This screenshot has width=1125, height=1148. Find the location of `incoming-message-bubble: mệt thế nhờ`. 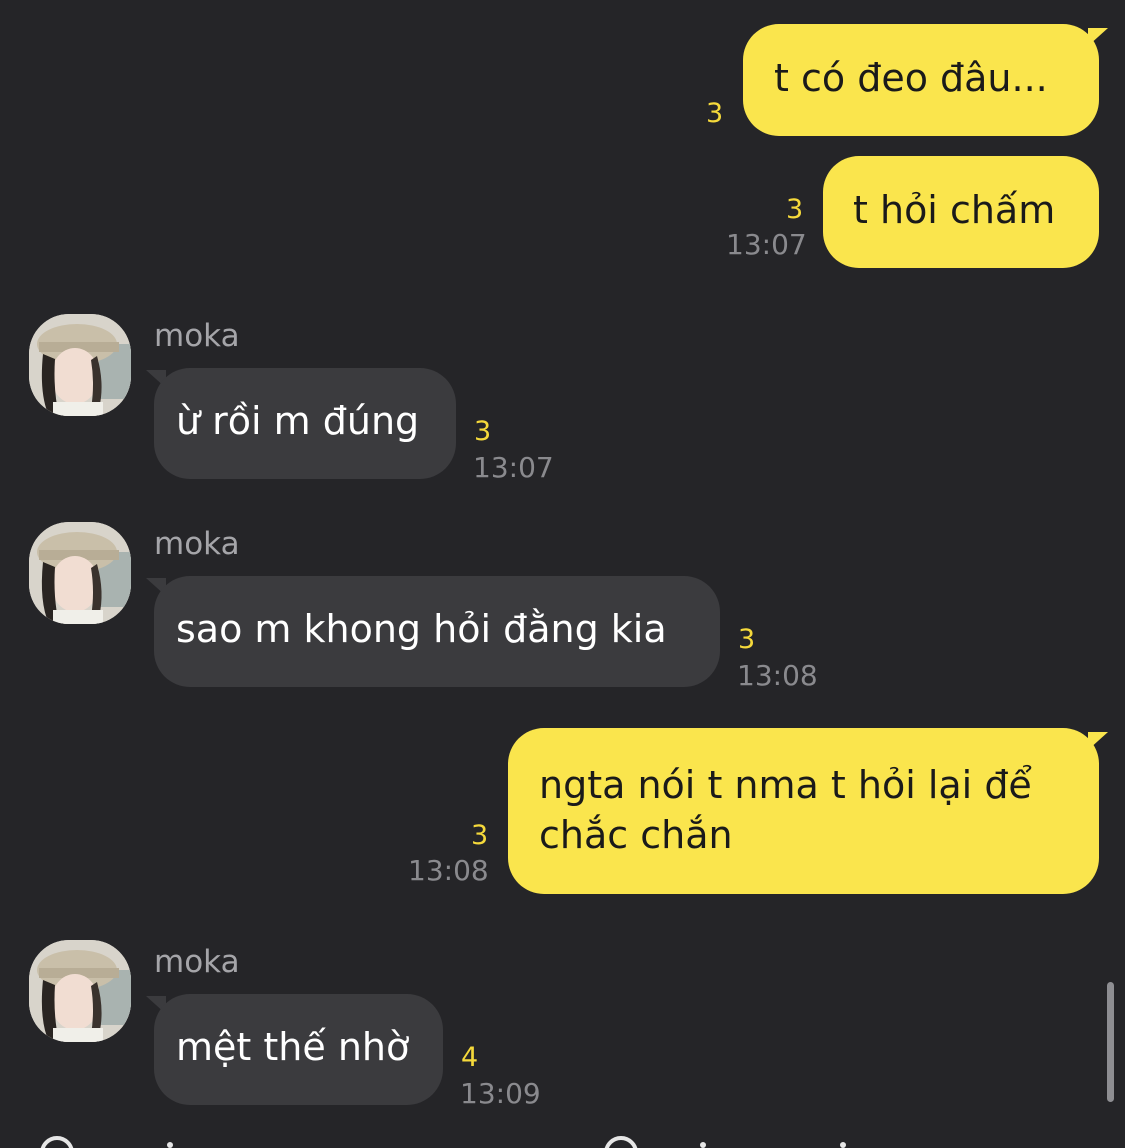

incoming-message-bubble: mệt thế nhờ is located at coordinates (298, 1049).